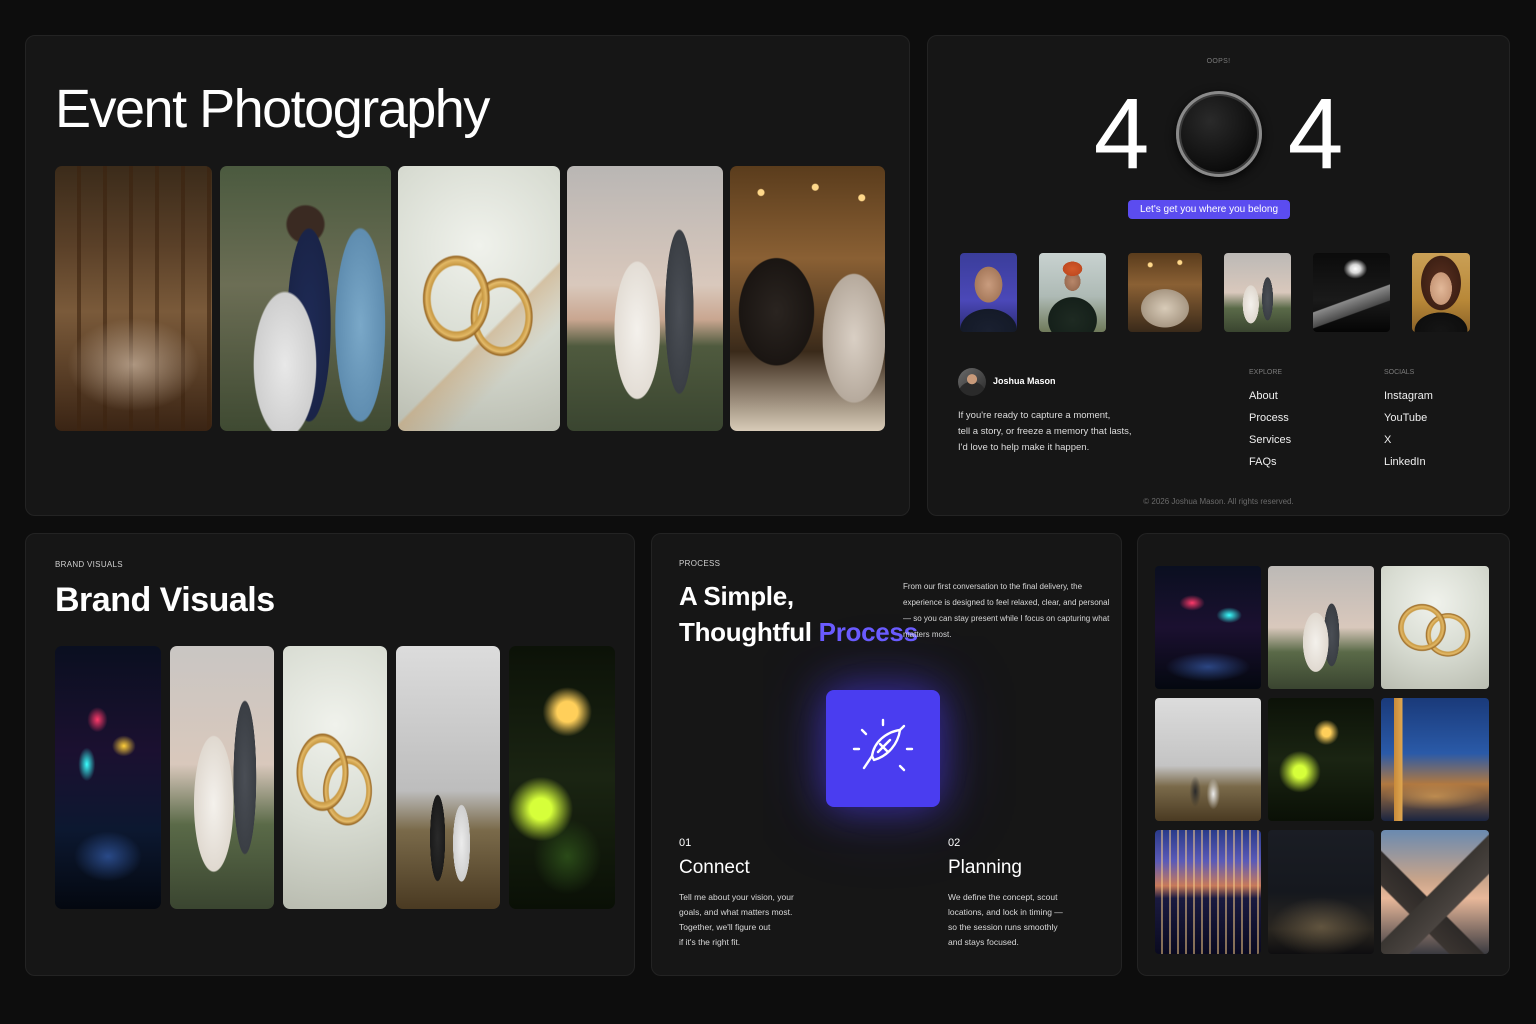 This screenshot has height=1024, width=1536. What do you see at coordinates (1435, 759) in the screenshot?
I see `big-ben-photo` at bounding box center [1435, 759].